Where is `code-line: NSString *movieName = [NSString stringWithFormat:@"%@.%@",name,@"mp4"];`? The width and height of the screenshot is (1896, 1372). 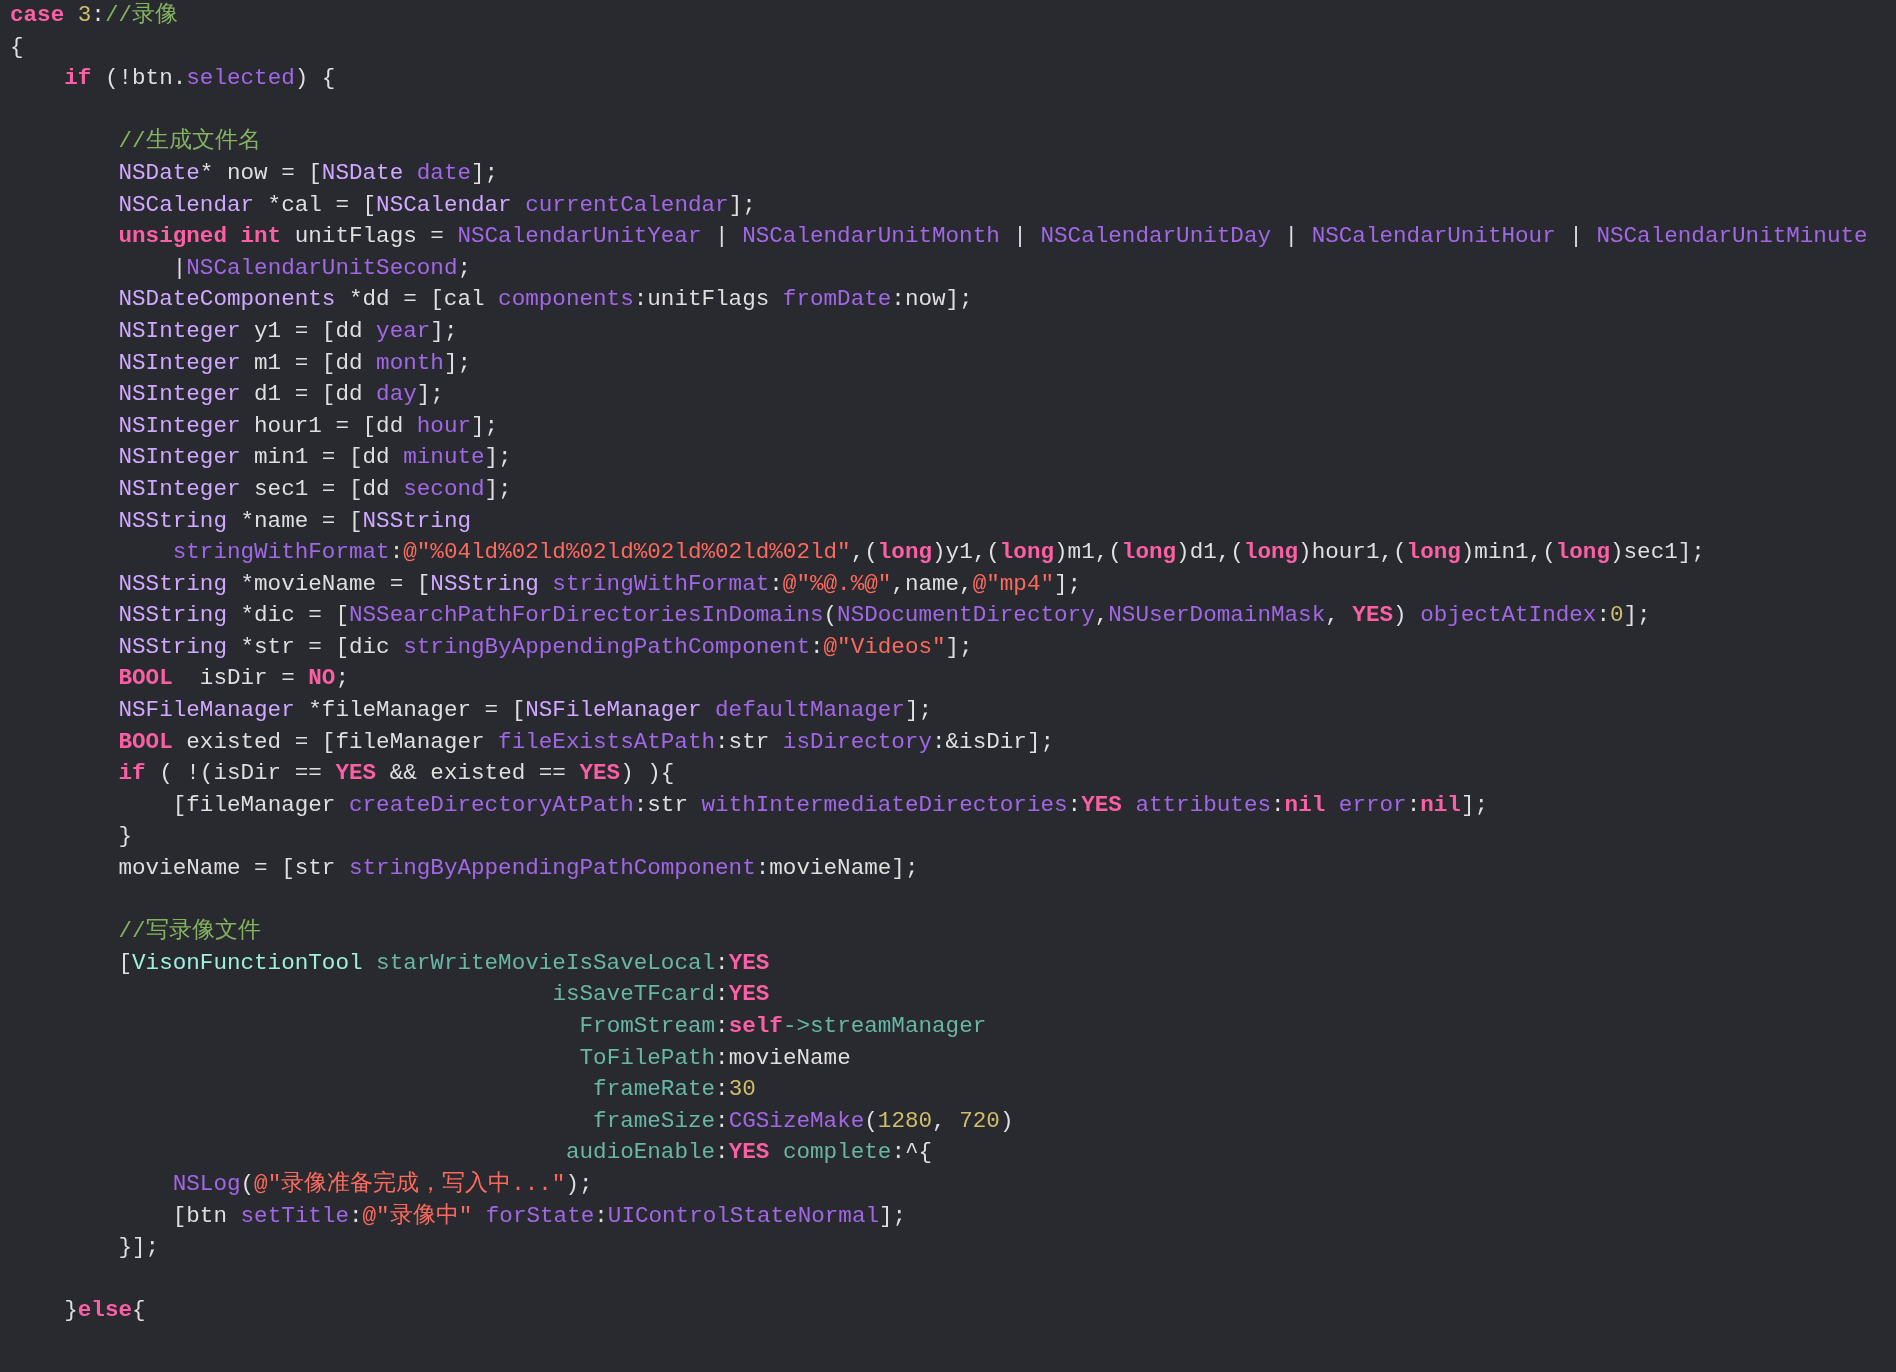 code-line: NSString *movieName = [NSString stringWithFormat:@"%@.%@",name,@"mp4"]; is located at coordinates (600, 584).